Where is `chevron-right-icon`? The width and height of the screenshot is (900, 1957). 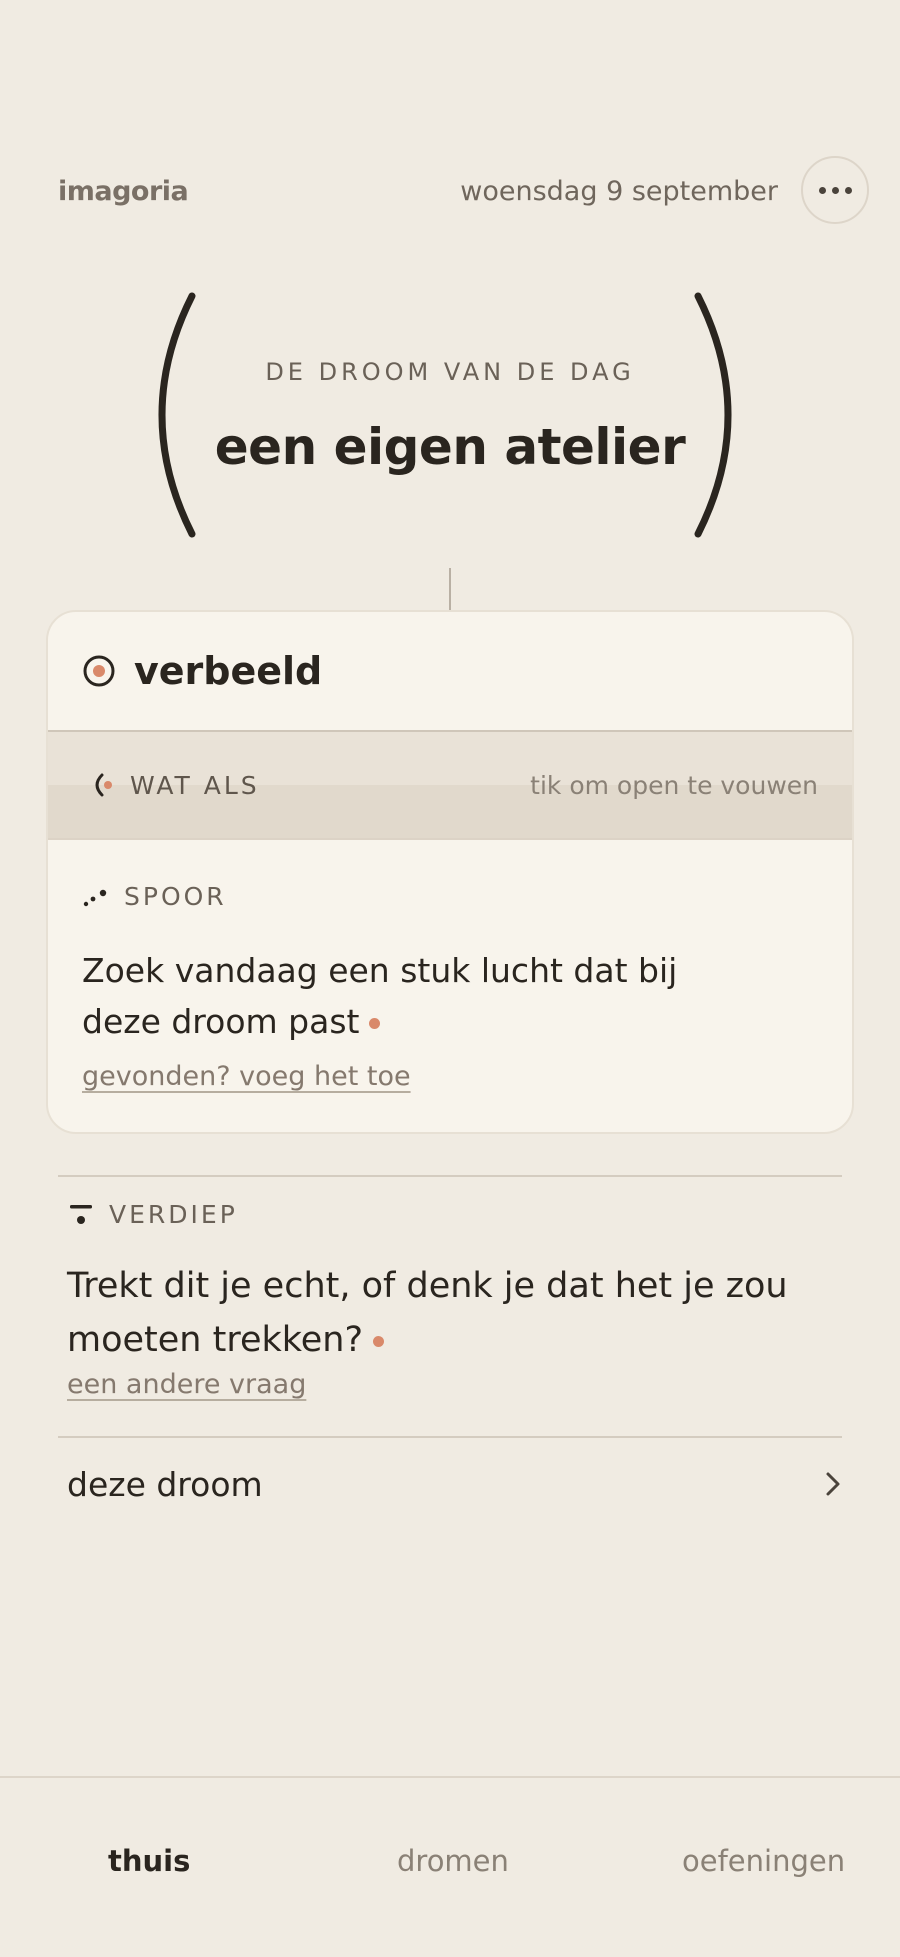
chevron-right-icon is located at coordinates (833, 1484).